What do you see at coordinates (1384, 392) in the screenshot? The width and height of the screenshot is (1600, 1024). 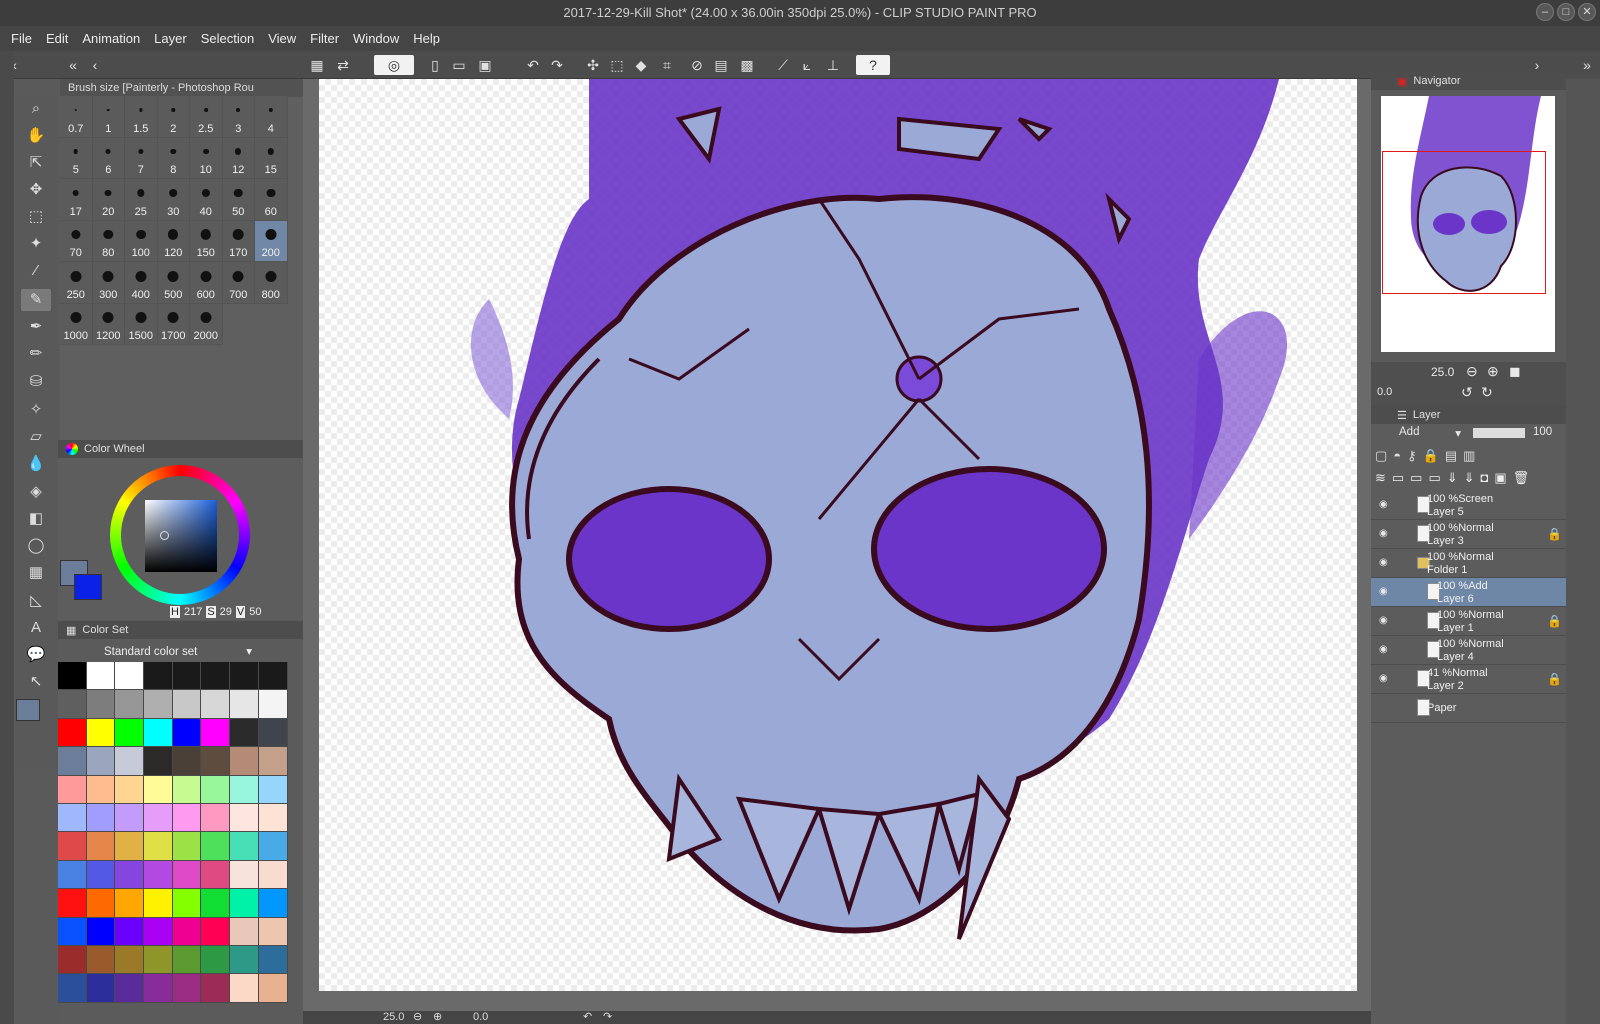 I see `navigator-rotation-value: 0.0` at bounding box center [1384, 392].